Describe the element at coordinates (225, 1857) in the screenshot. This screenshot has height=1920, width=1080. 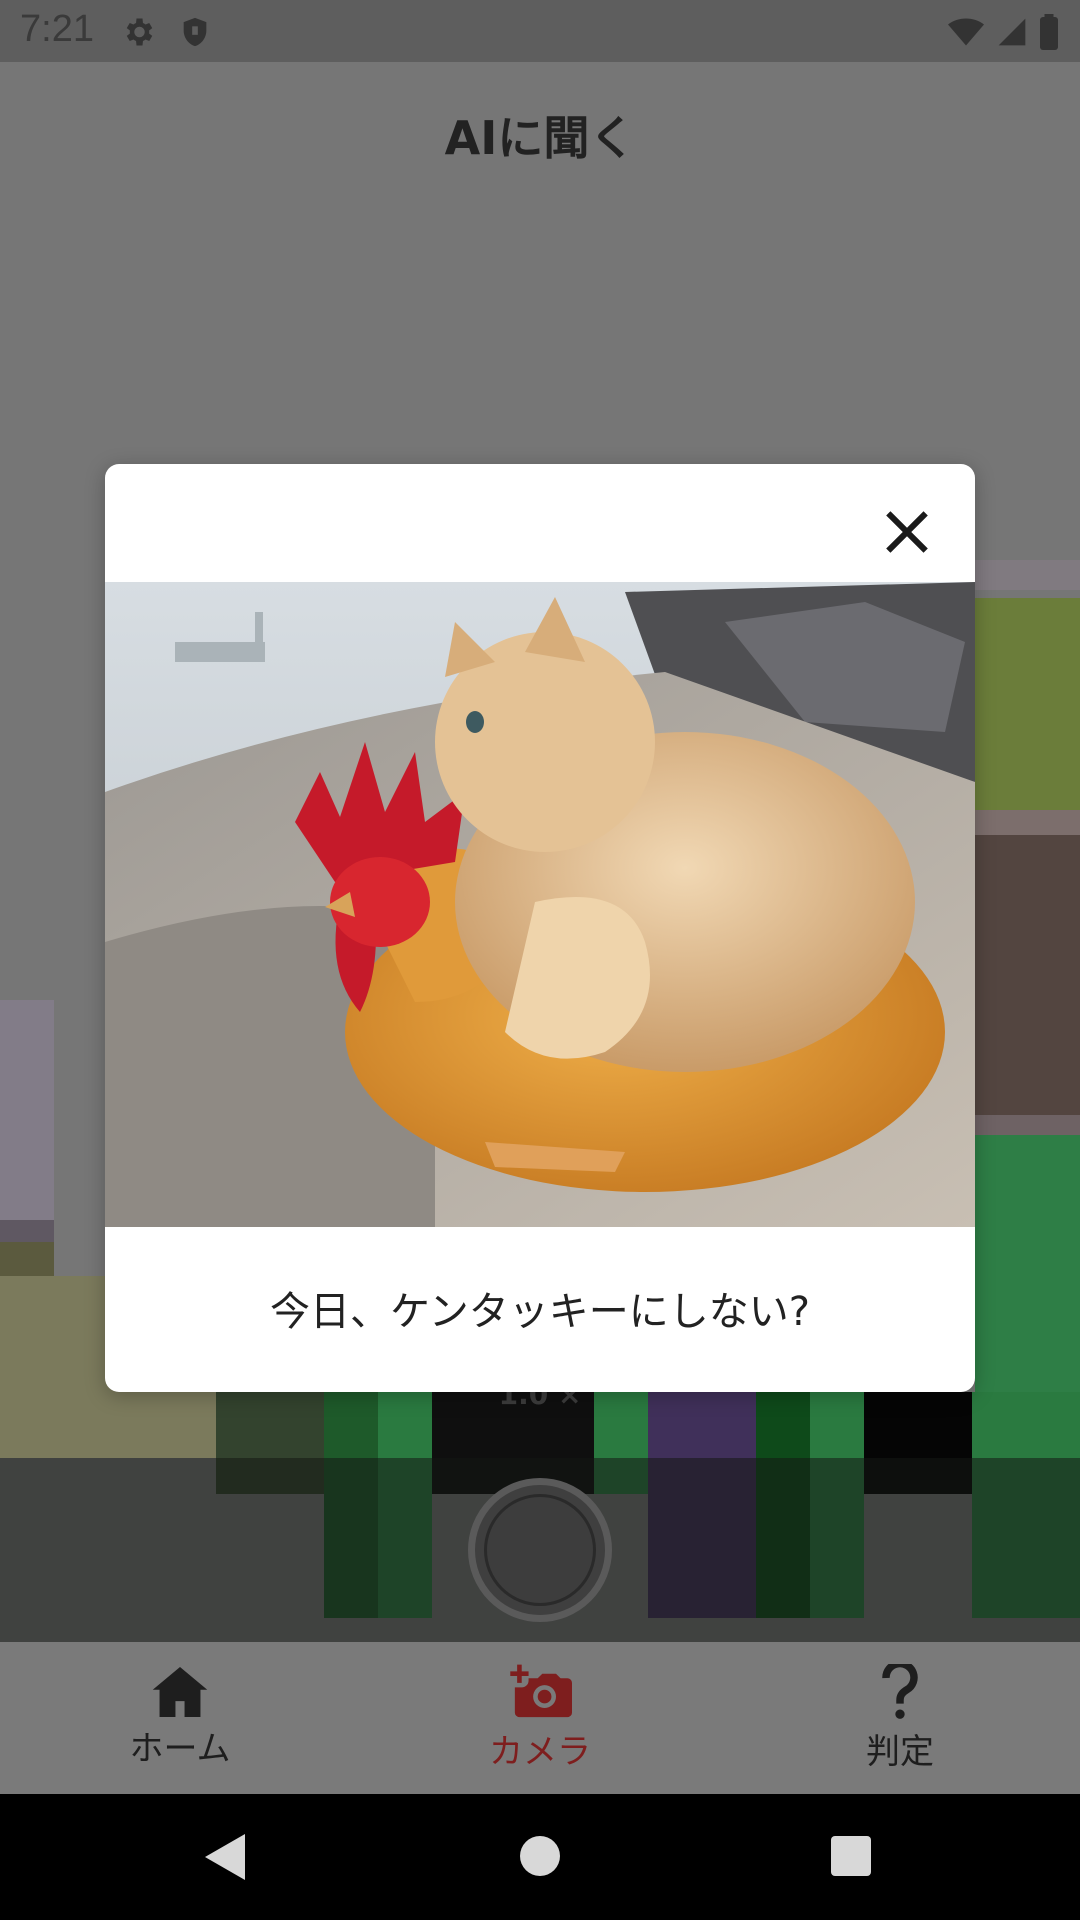
I see `back-icon` at that location.